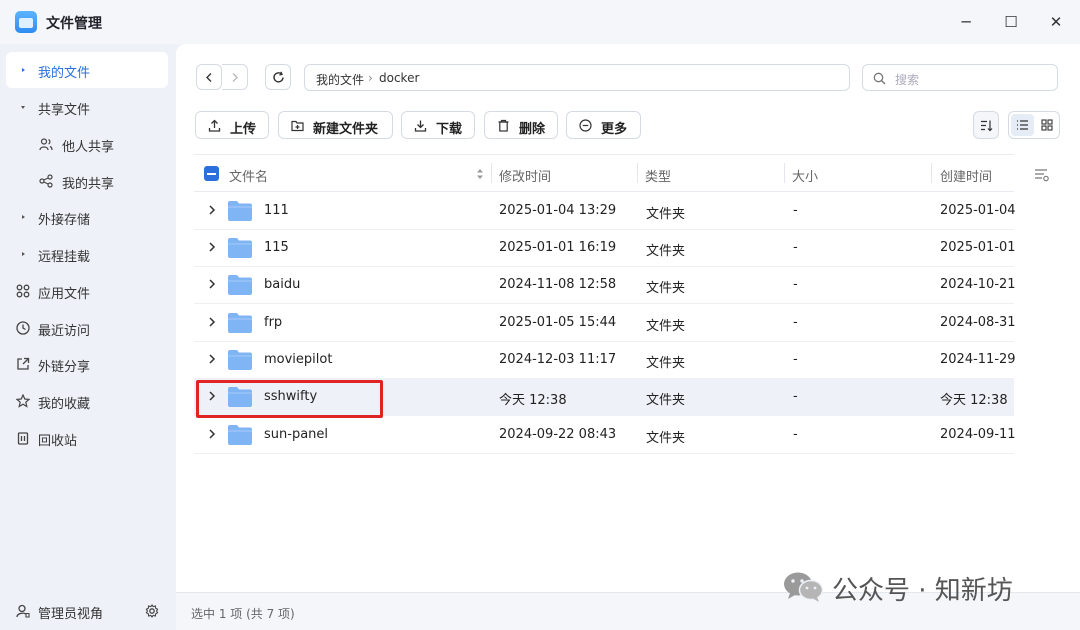  Describe the element at coordinates (978, 210) in the screenshot. I see `created-time: 2025-01-04` at that location.